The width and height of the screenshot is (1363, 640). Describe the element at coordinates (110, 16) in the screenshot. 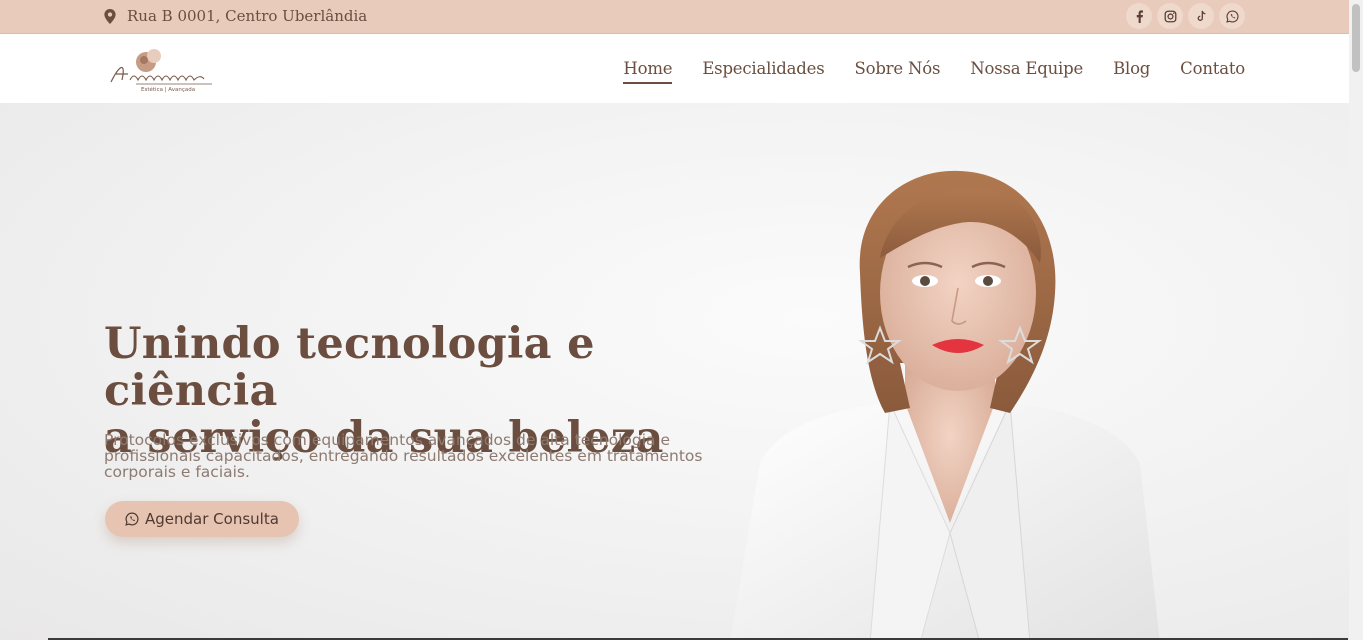

I see `map-marker-icon` at that location.